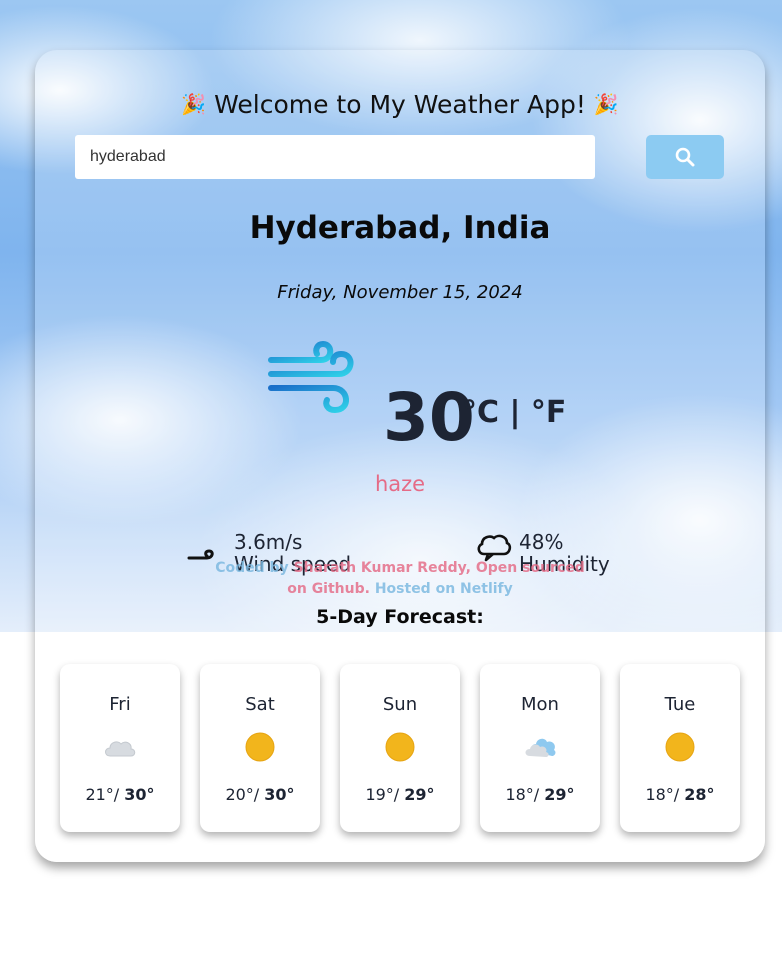  Describe the element at coordinates (400, 704) in the screenshot. I see `forecast-day: Sun` at that location.